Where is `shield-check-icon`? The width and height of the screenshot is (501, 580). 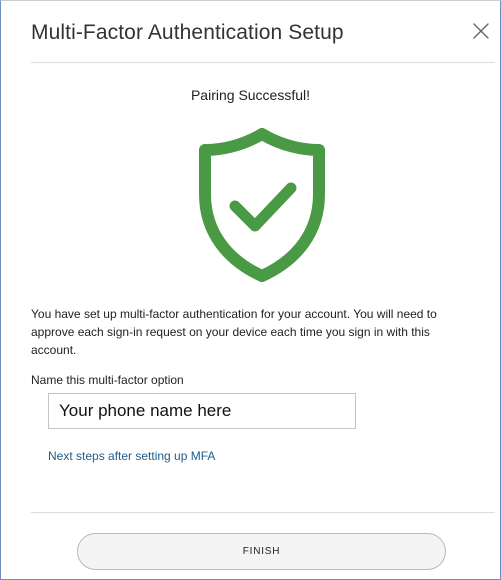 shield-check-icon is located at coordinates (262, 205).